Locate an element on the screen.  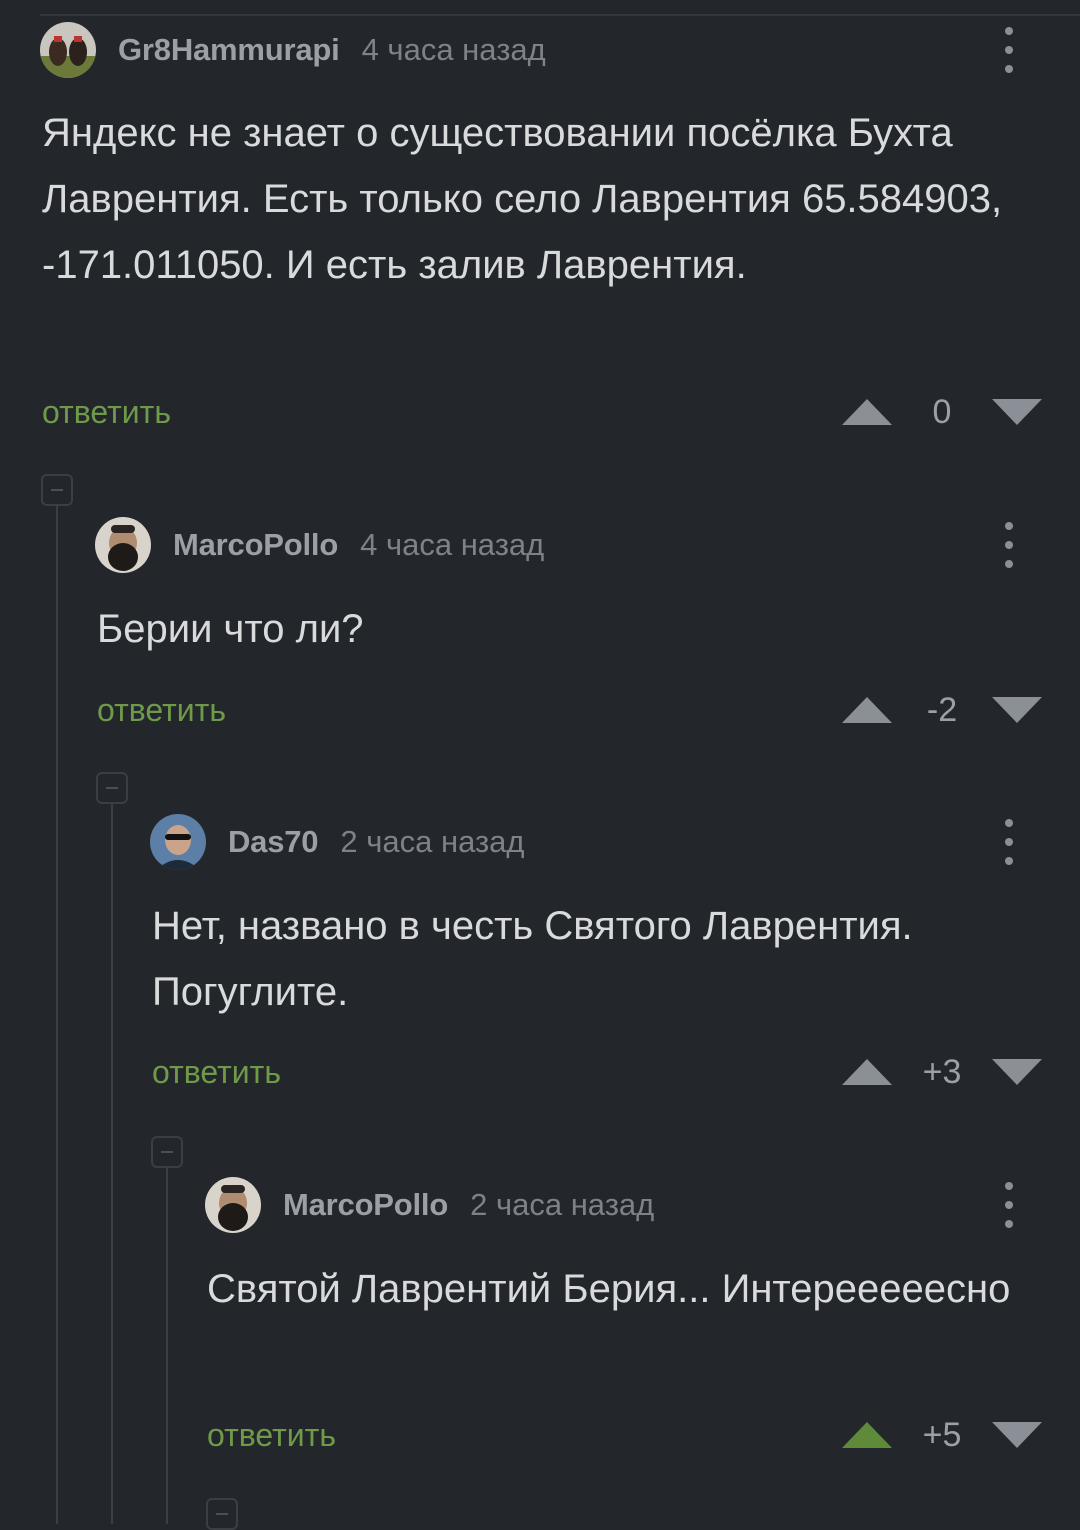
comment-score: -2 is located at coordinates (942, 709).